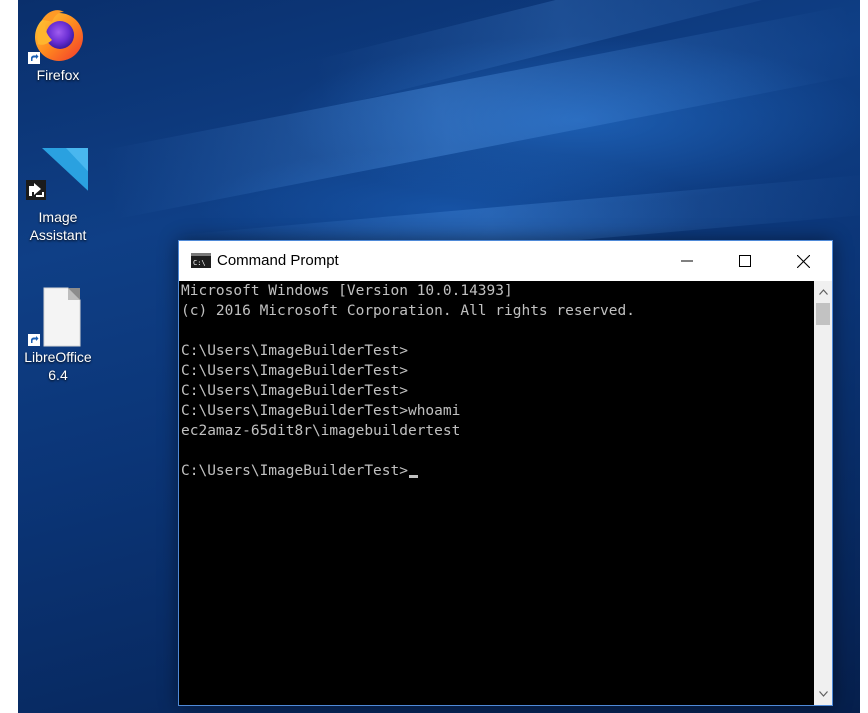 The image size is (868, 713). I want to click on image-assistant-arrow-icon, so click(36, 190).